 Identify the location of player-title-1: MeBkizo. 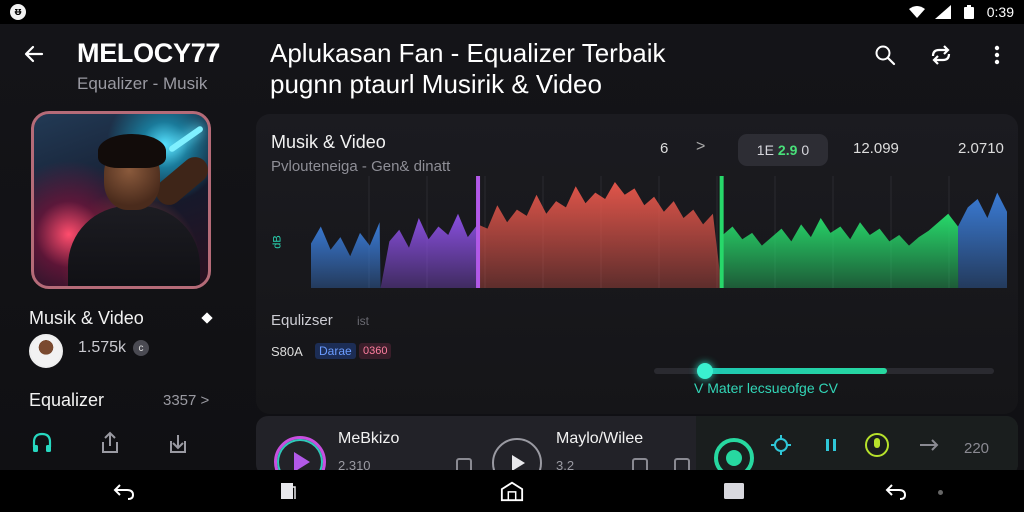
(369, 438).